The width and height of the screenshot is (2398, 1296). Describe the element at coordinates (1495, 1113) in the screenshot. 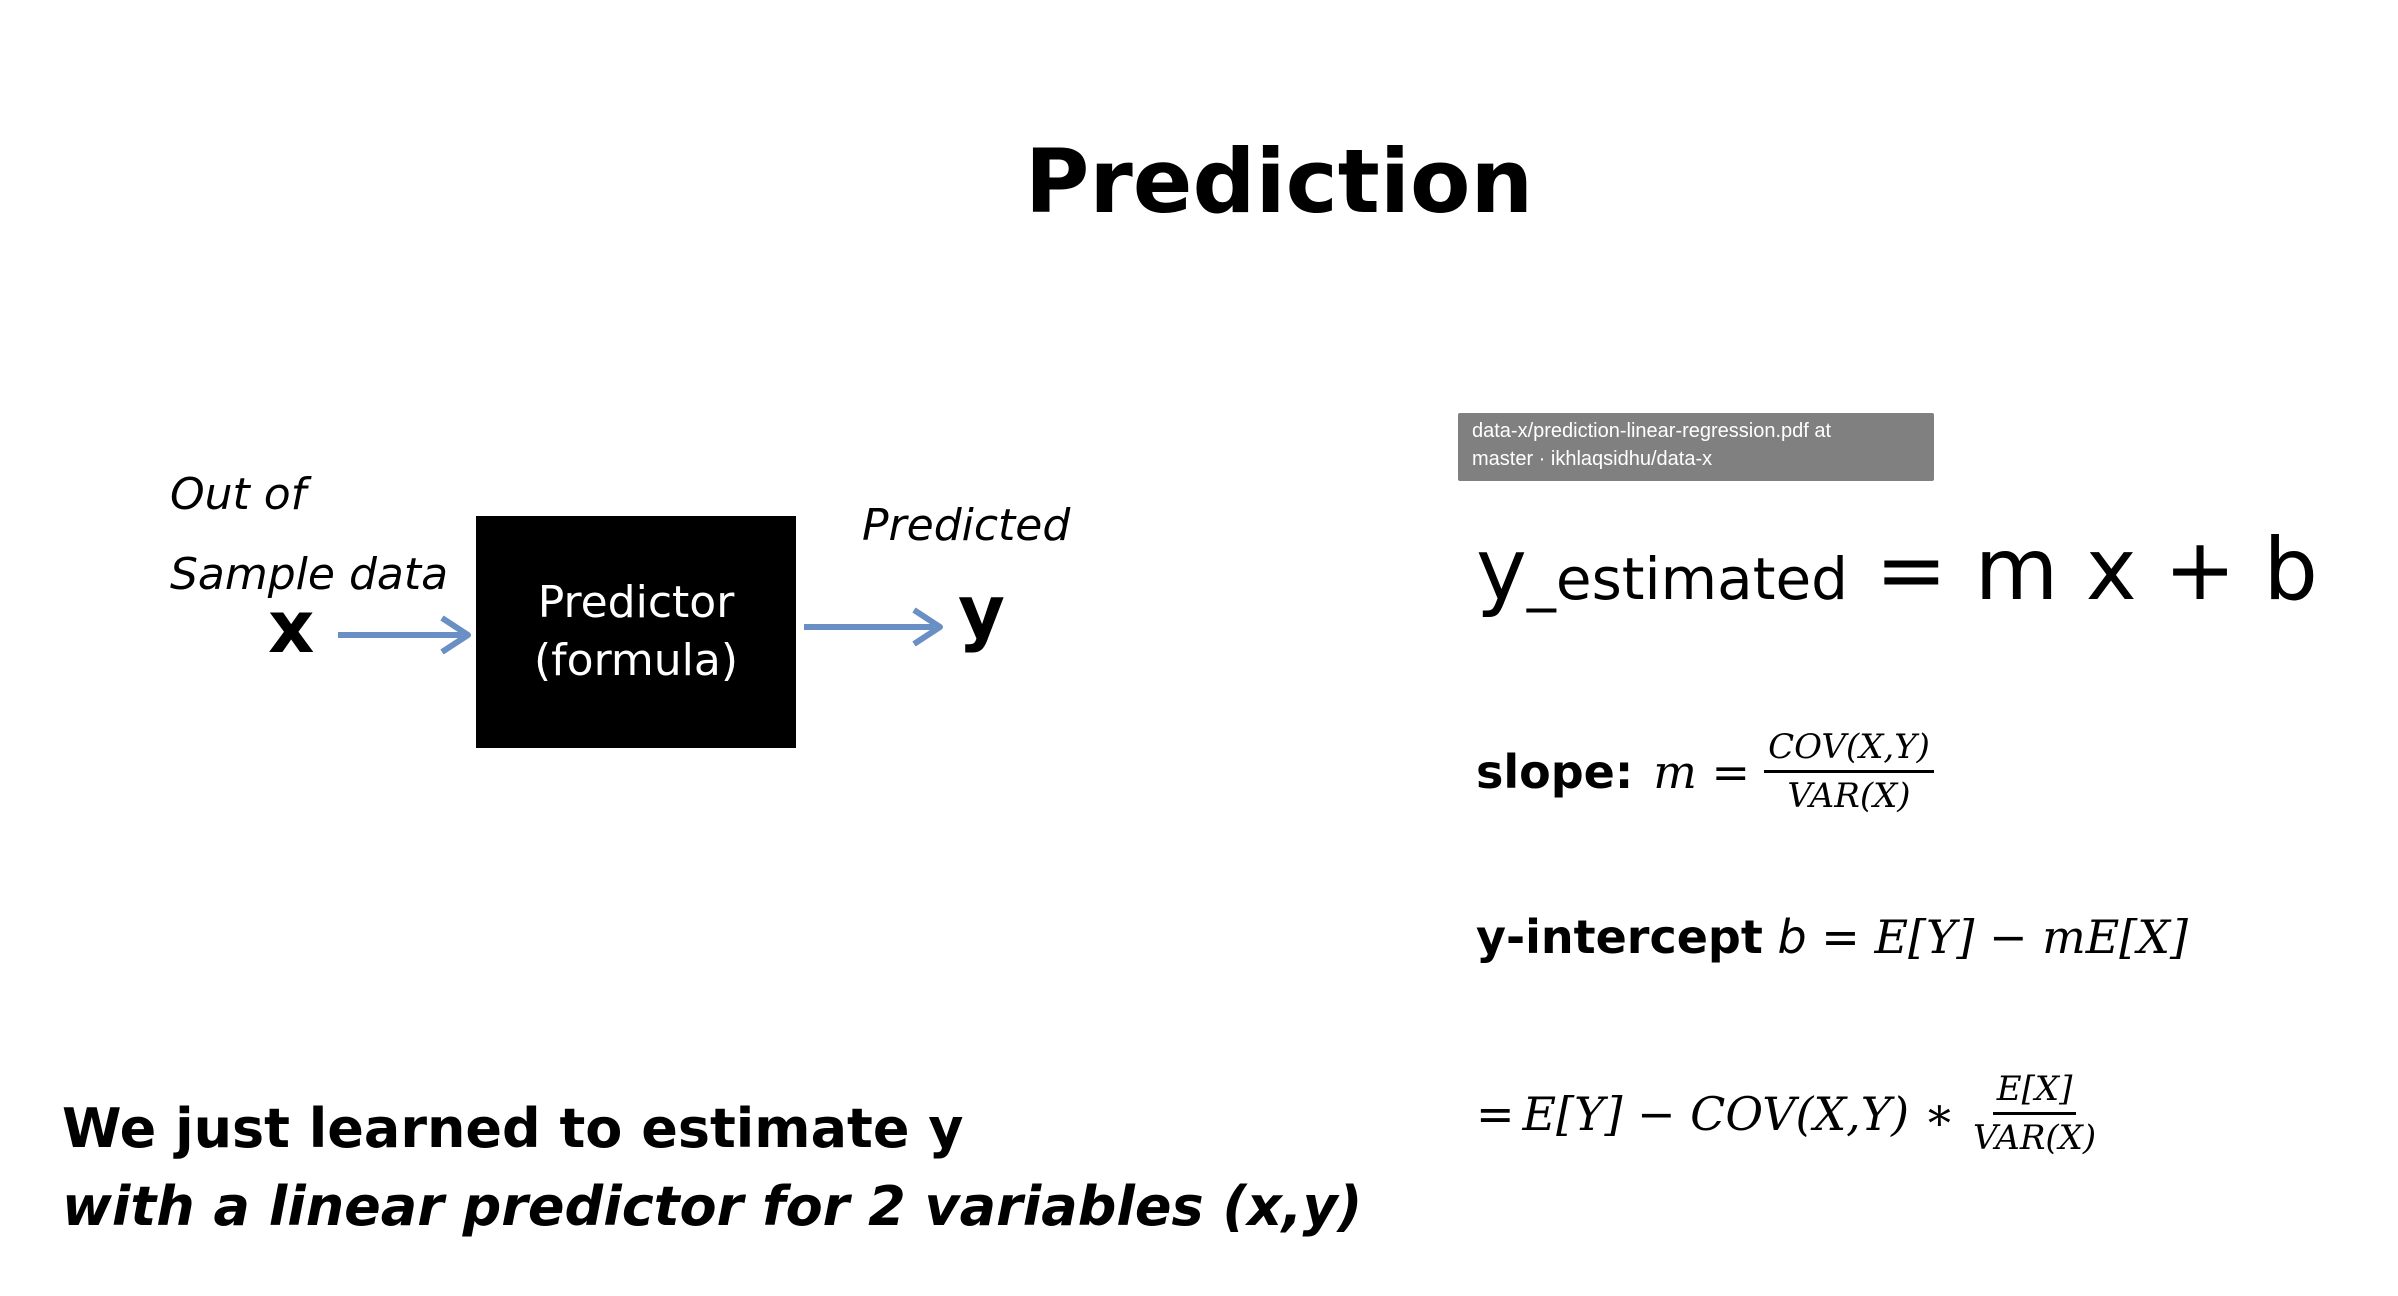

I see `expanded-prefix: =` at that location.